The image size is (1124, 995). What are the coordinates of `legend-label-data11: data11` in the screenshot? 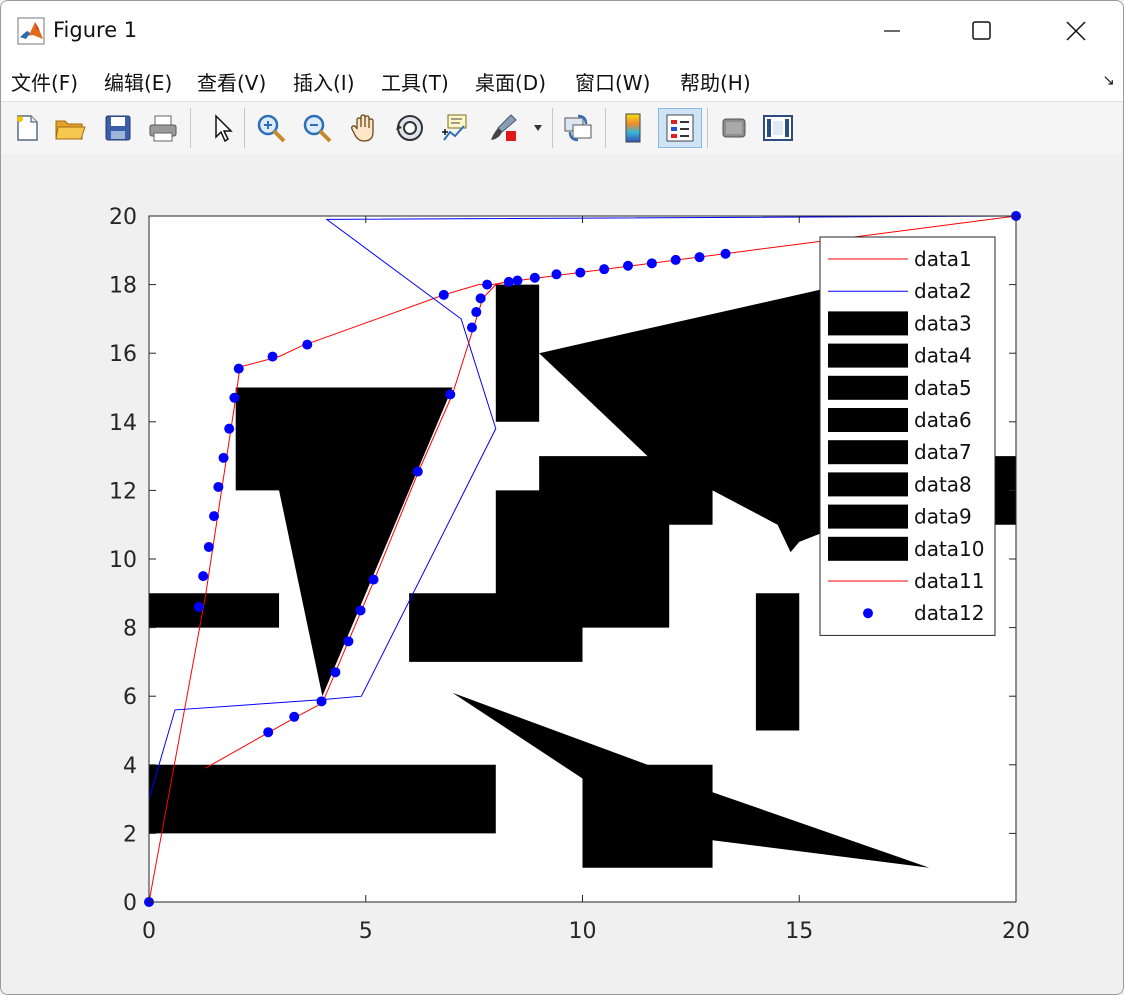 It's located at (949, 581).